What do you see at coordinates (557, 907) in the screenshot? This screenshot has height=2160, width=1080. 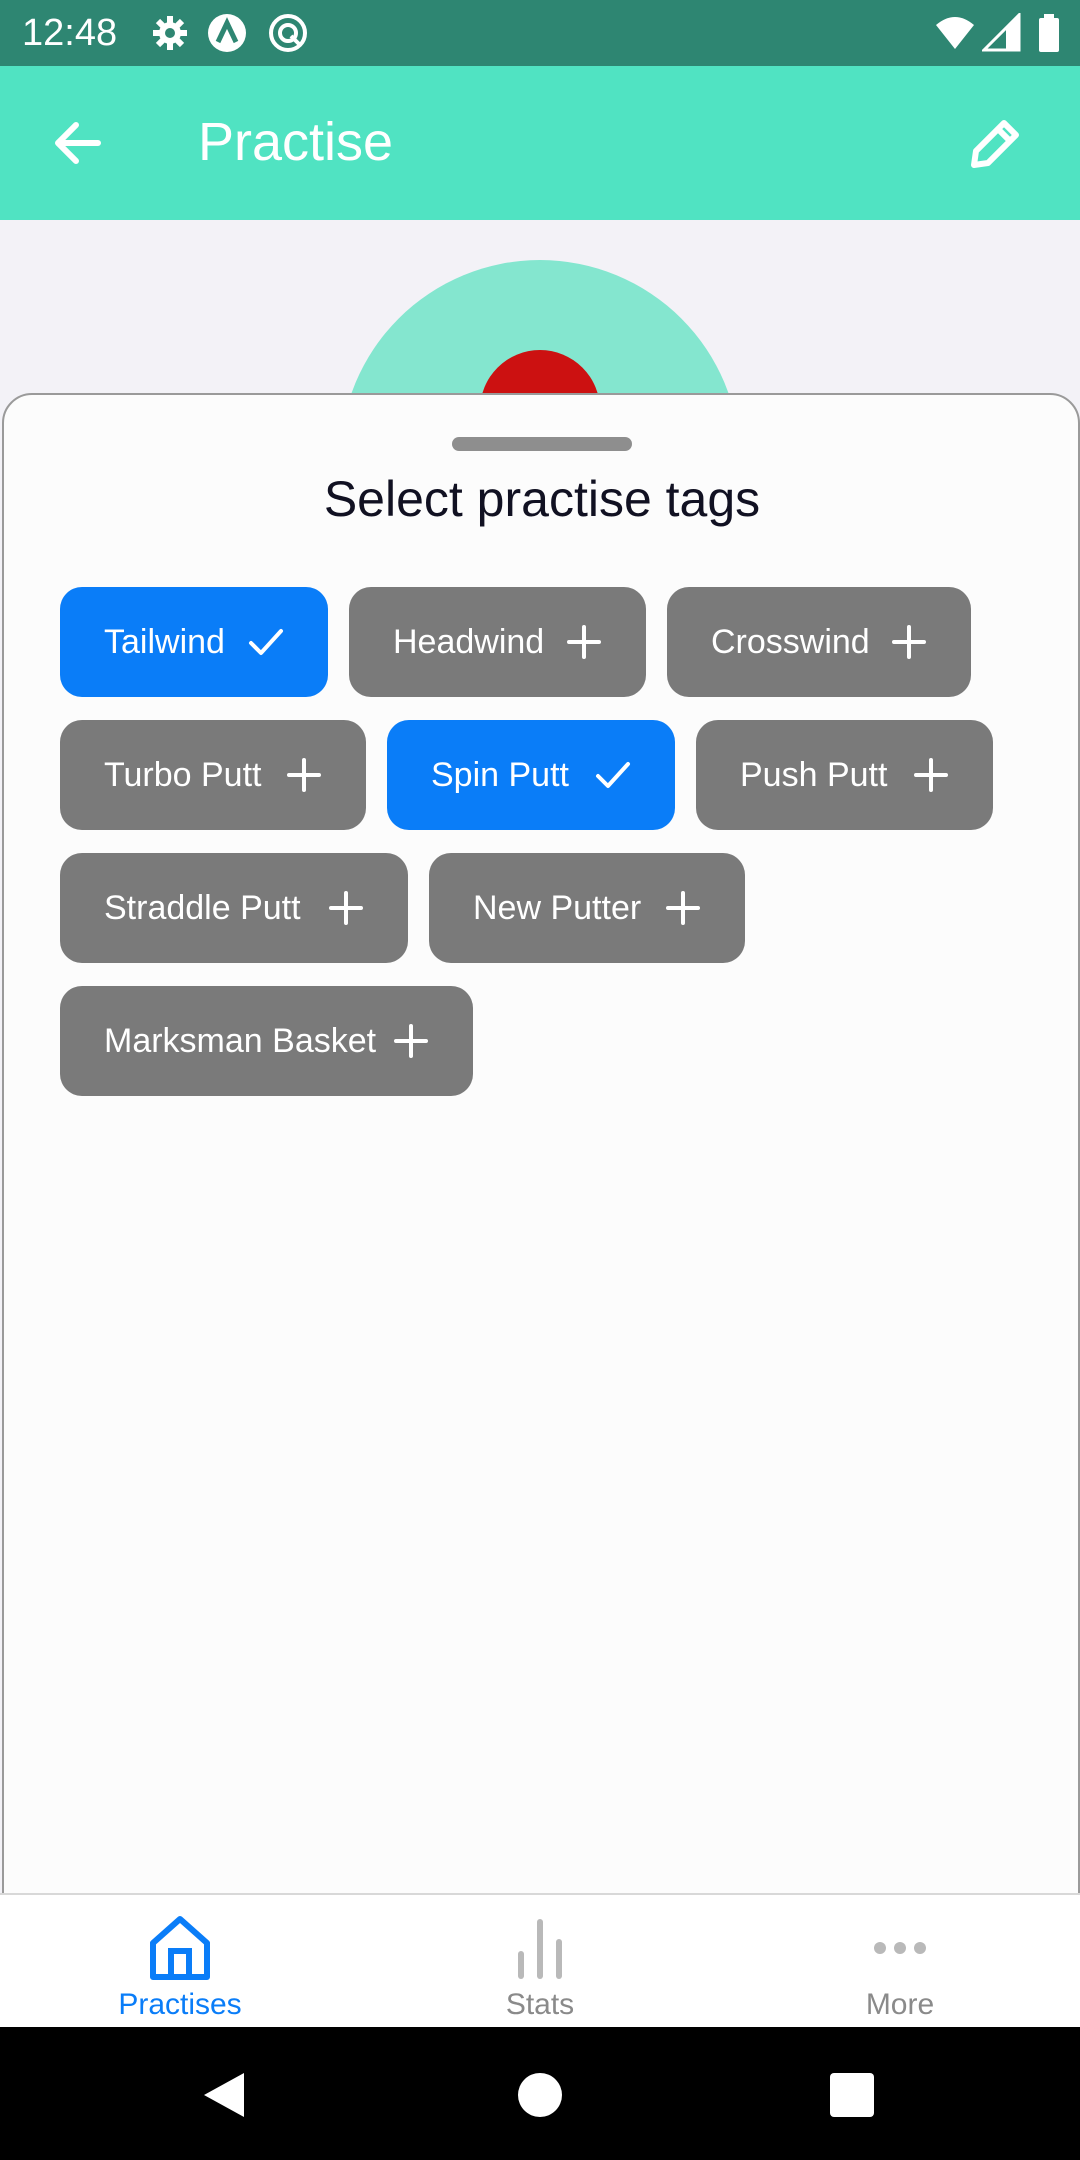 I see `tag-label: New Putter` at bounding box center [557, 907].